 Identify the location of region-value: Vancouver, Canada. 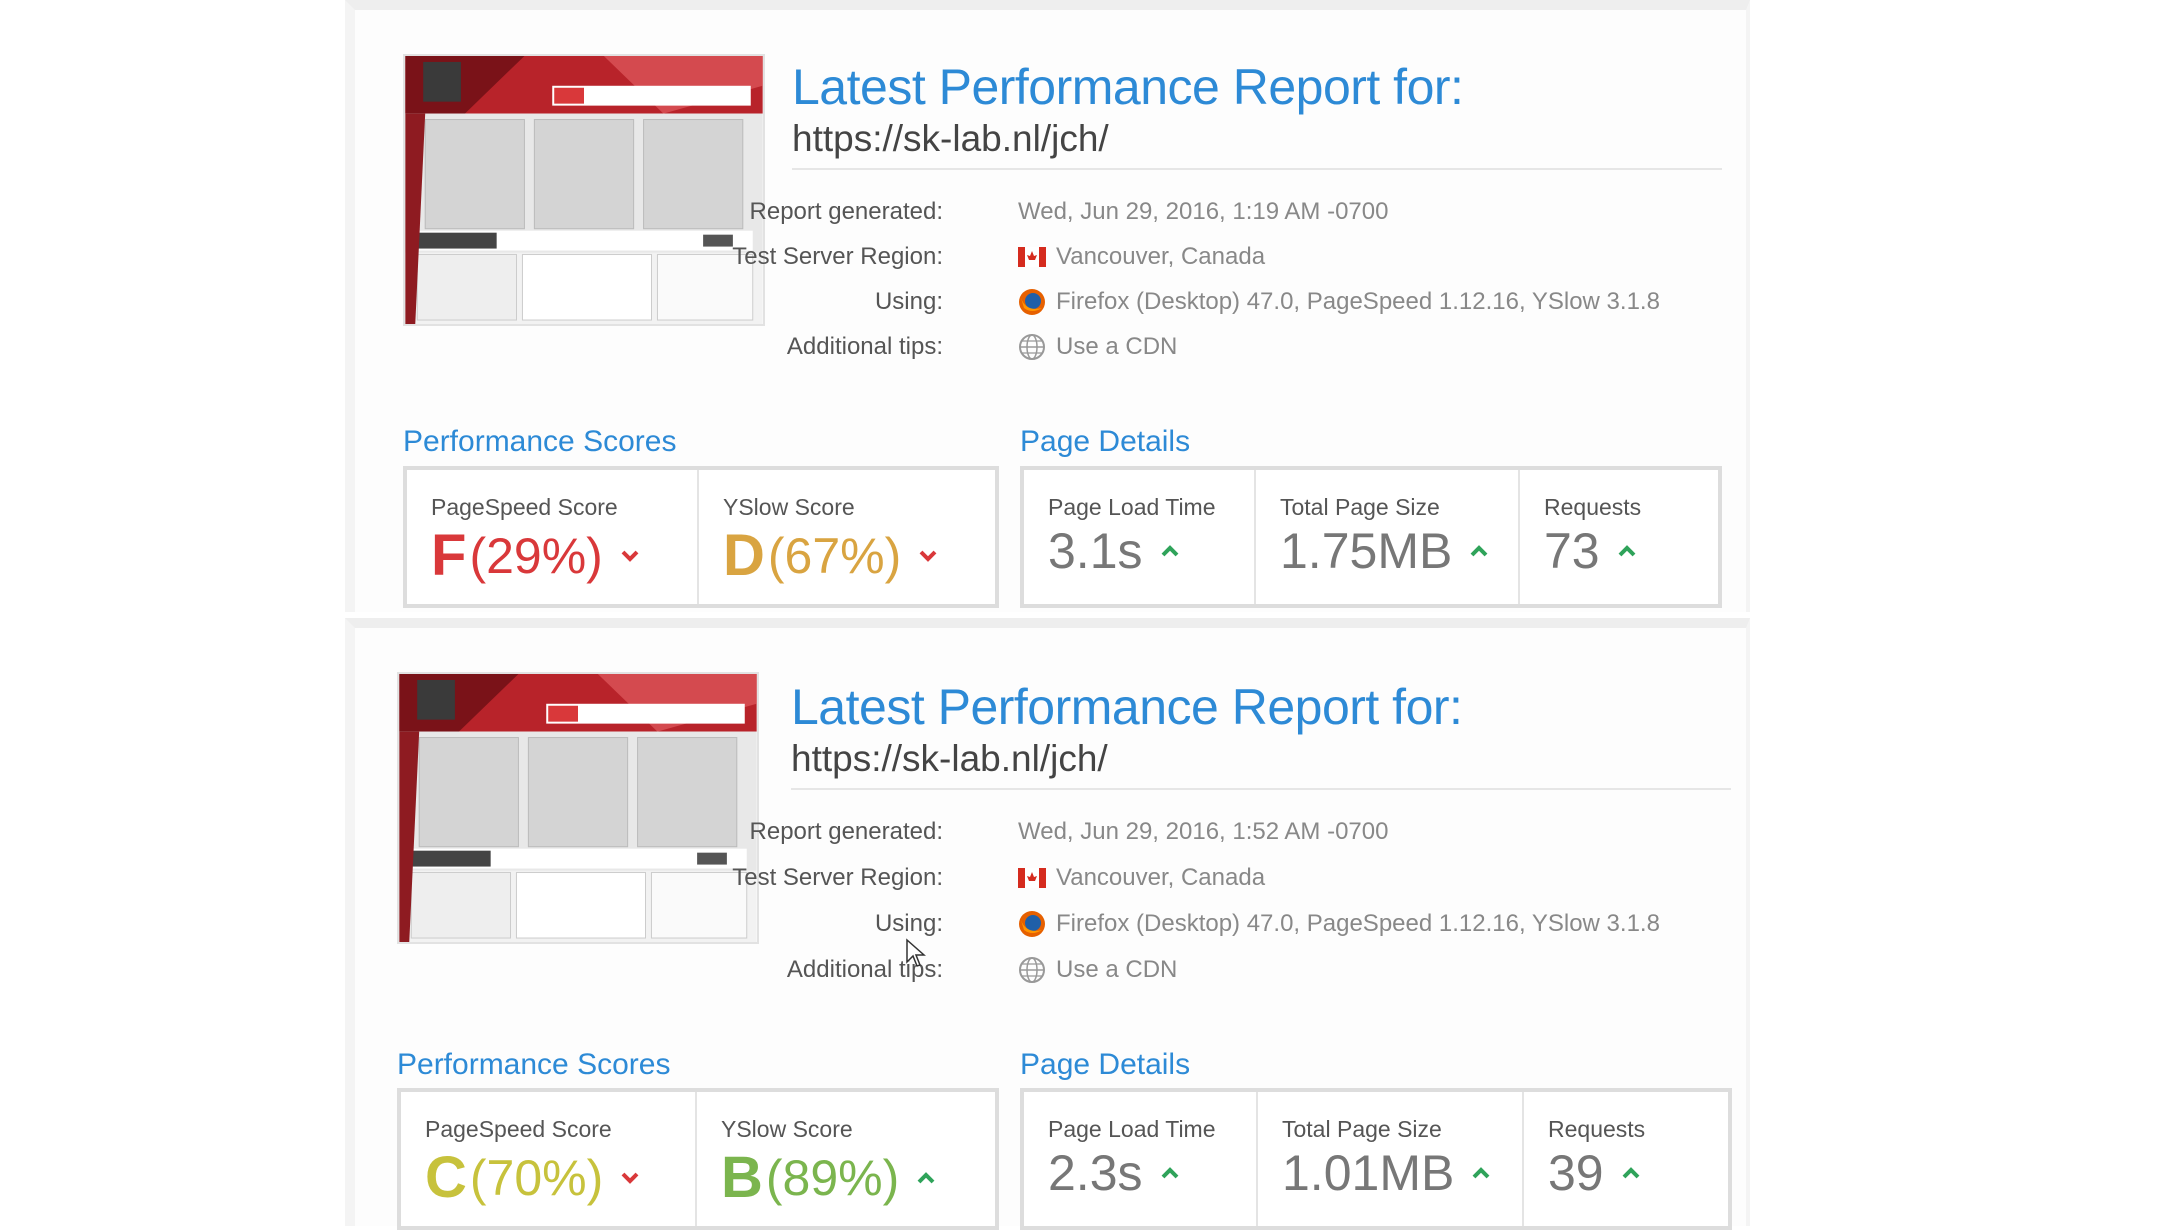
(1141, 257).